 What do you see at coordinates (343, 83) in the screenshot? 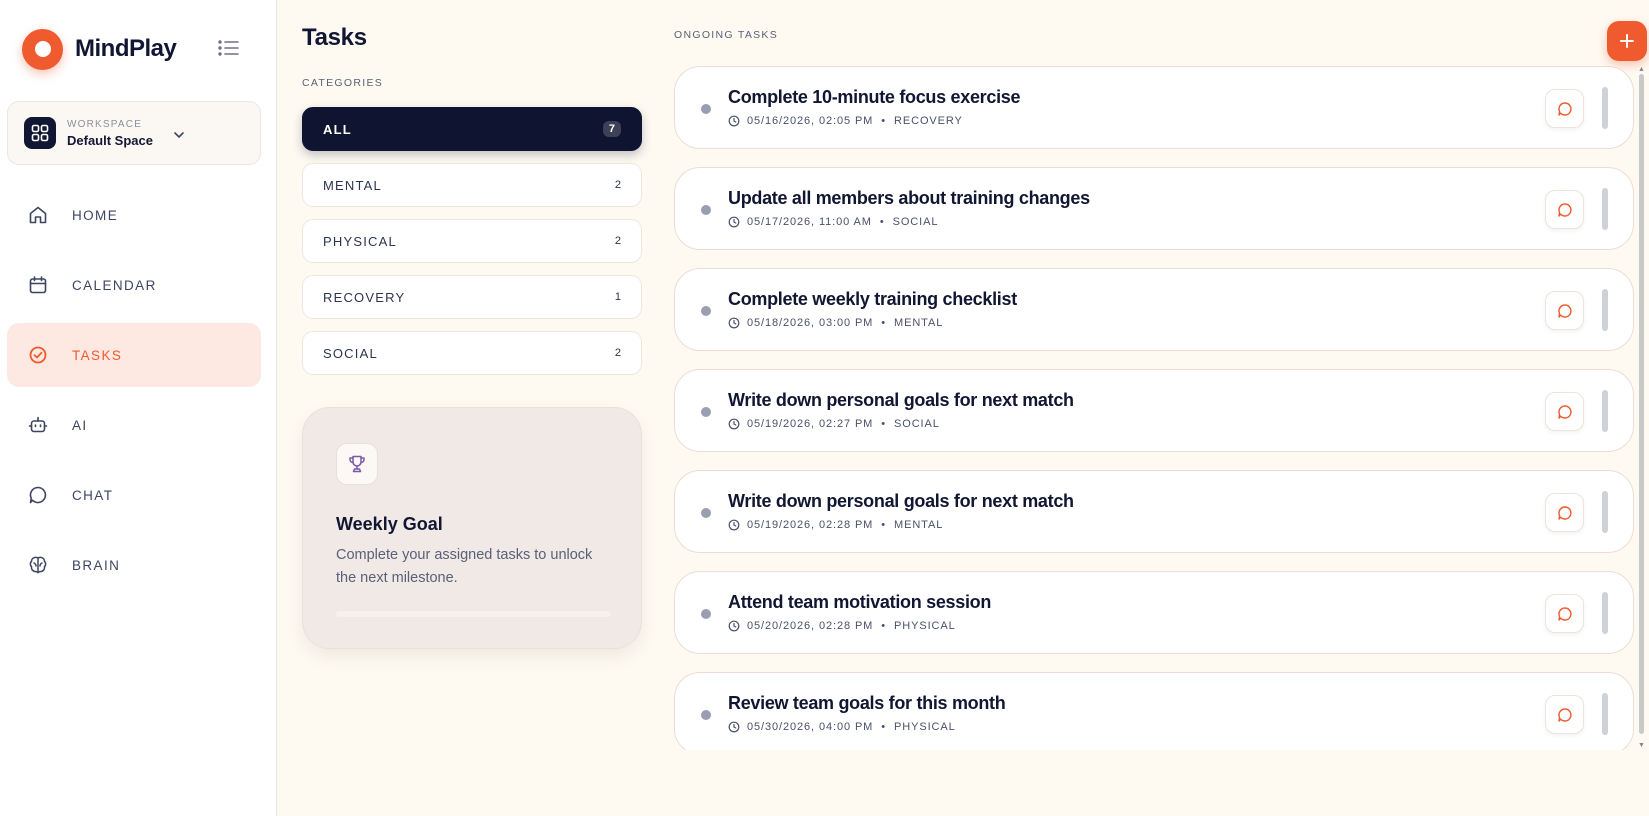
I see `categories-heading: CATEGORIES` at bounding box center [343, 83].